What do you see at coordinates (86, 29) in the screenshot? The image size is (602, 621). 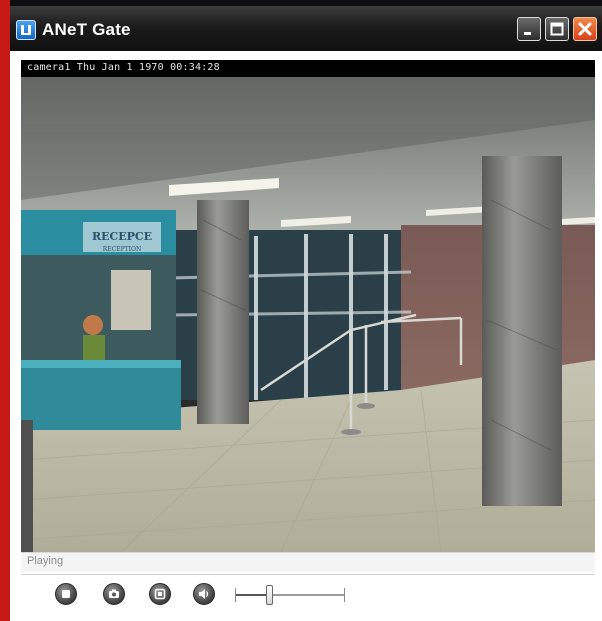 I see `window-title: ANeT Gate` at bounding box center [86, 29].